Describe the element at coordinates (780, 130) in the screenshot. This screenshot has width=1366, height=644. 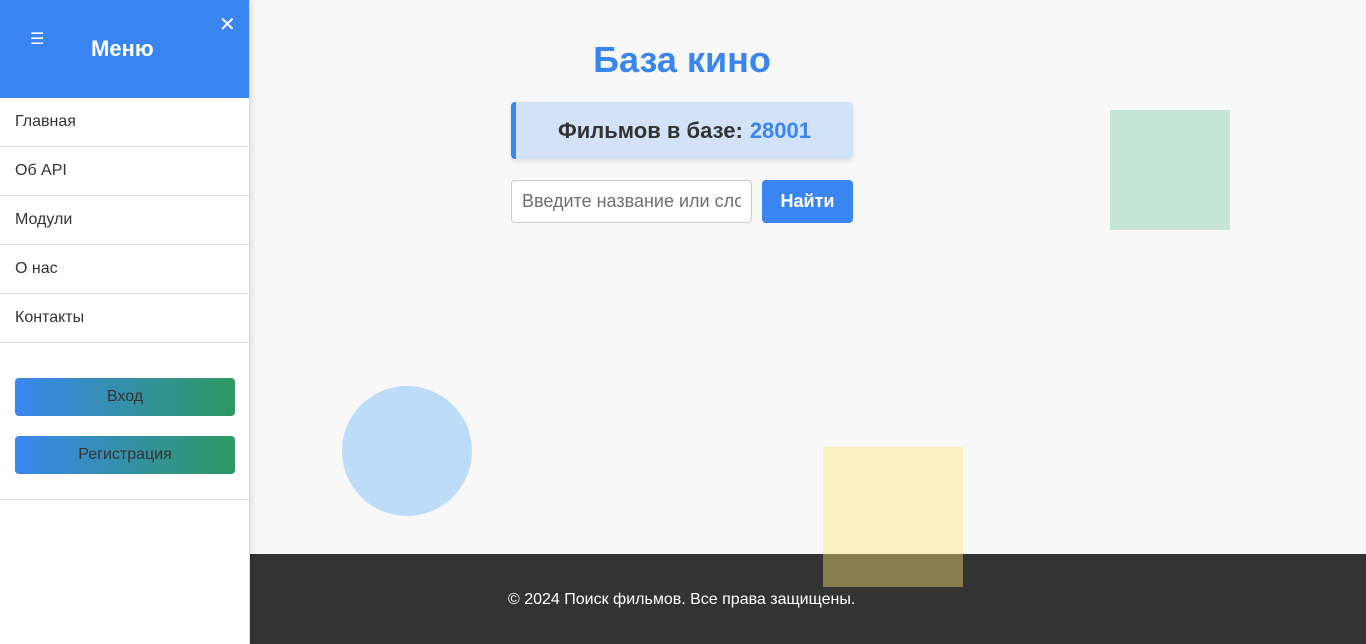
I see `stats-count: 28001` at that location.